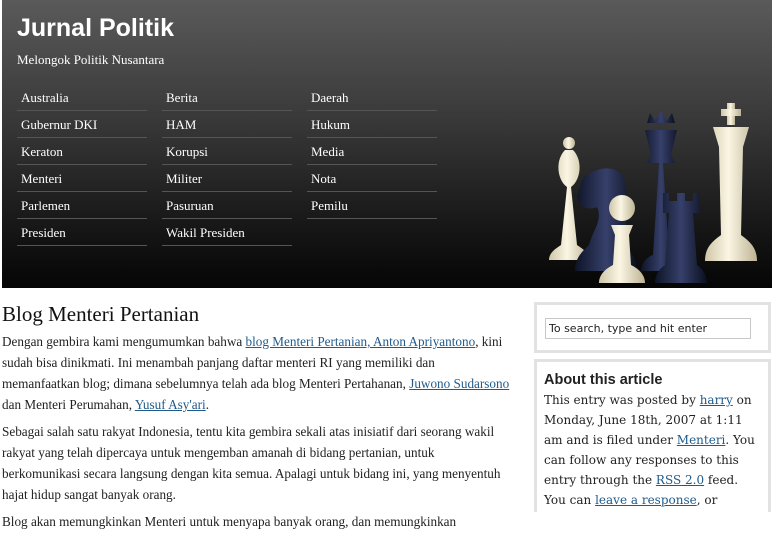 The width and height of the screenshot is (774, 538). Describe the element at coordinates (68, 404) in the screenshot. I see `post-text: dan Menteri Perumahan,` at that location.